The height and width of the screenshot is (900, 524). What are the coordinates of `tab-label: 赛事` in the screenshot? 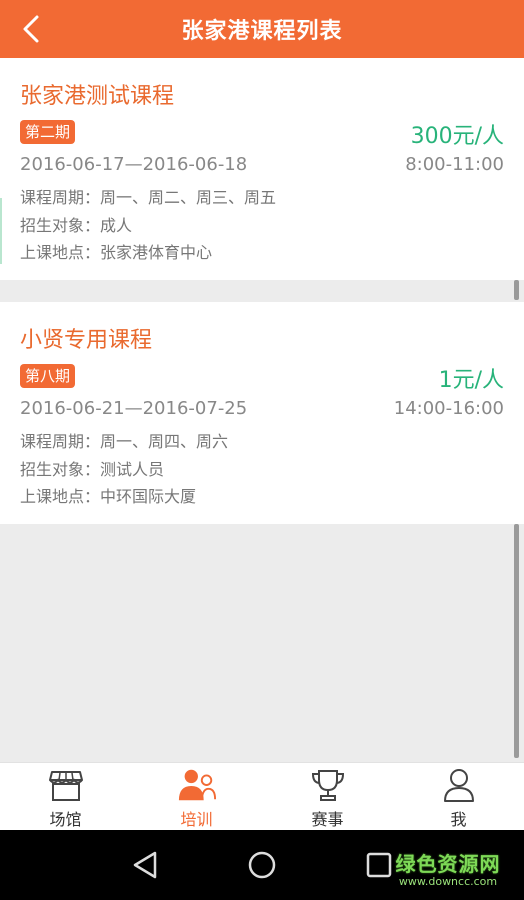 It's located at (327, 819).